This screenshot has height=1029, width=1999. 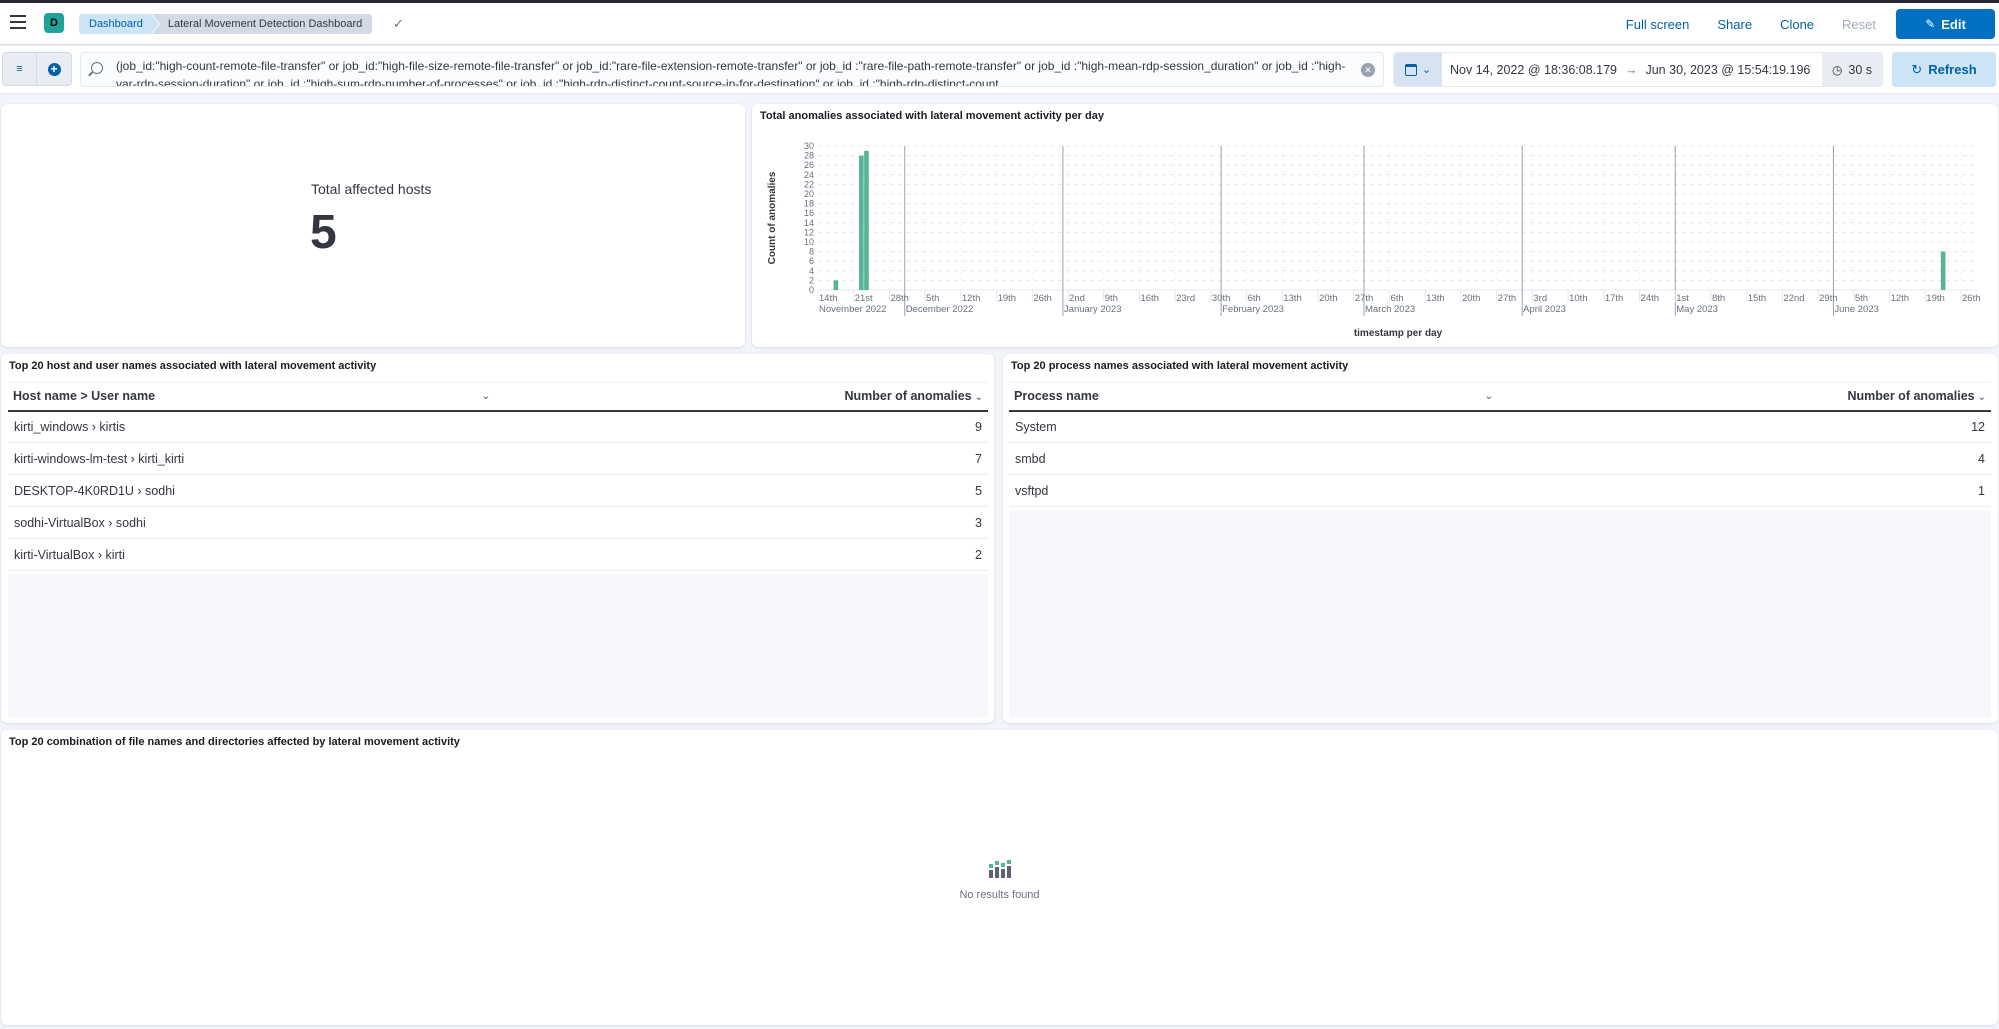 What do you see at coordinates (1254, 298) in the screenshot?
I see `x-tick-label: 6th` at bounding box center [1254, 298].